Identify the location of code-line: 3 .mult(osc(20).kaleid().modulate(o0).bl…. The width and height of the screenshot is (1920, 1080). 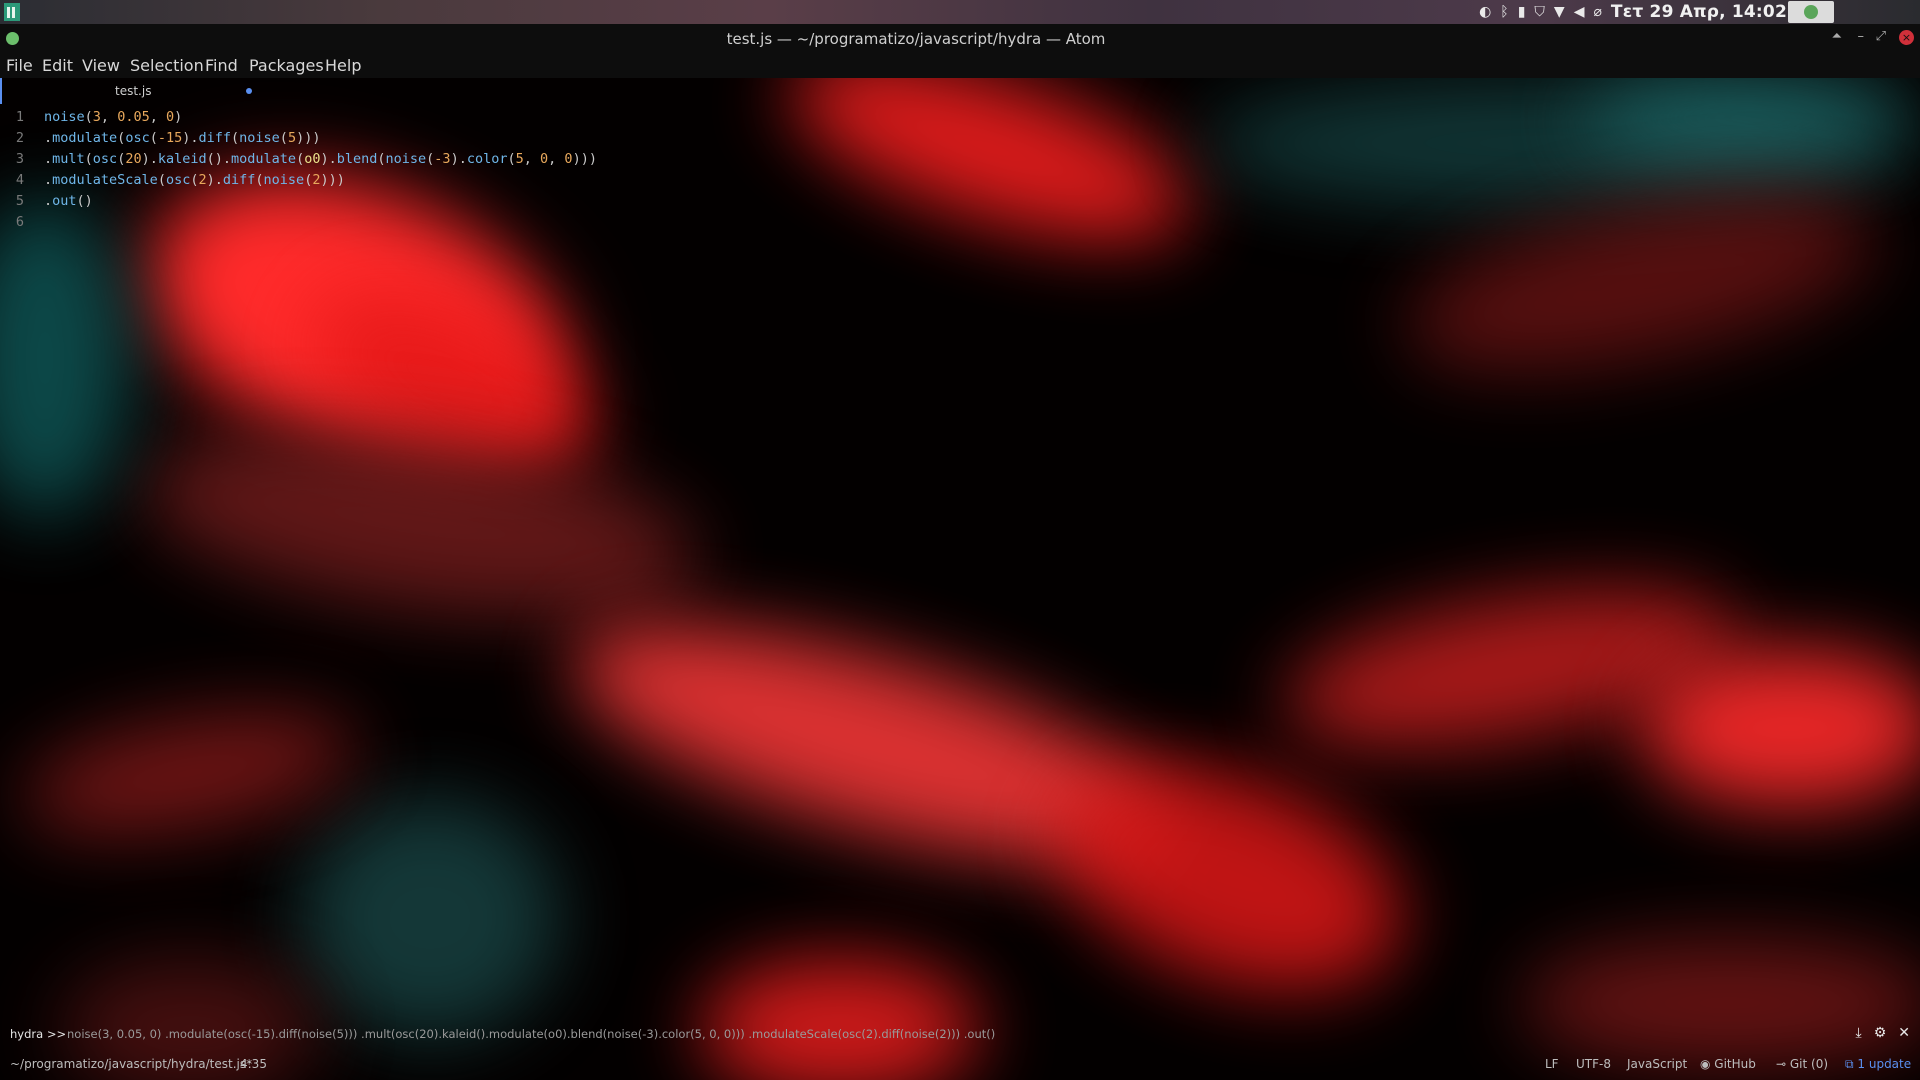
(450, 158).